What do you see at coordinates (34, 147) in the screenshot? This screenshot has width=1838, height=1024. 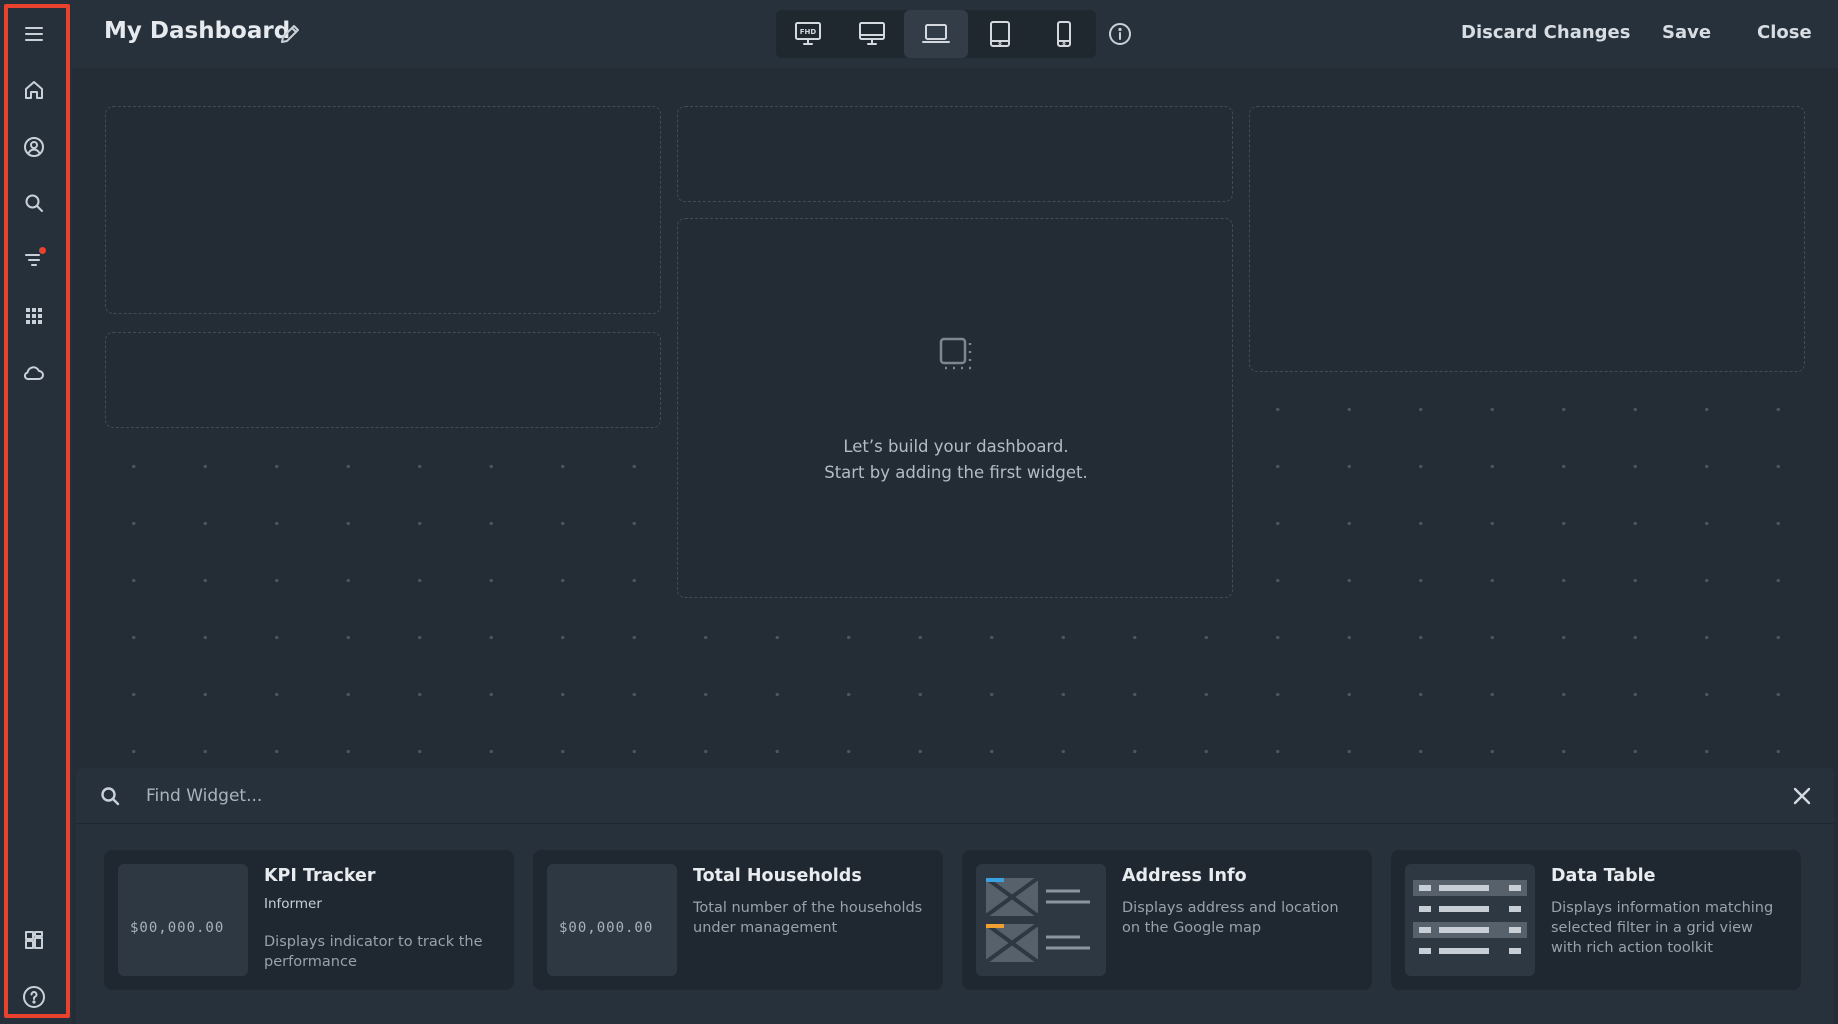 I see `user-circle-icon` at bounding box center [34, 147].